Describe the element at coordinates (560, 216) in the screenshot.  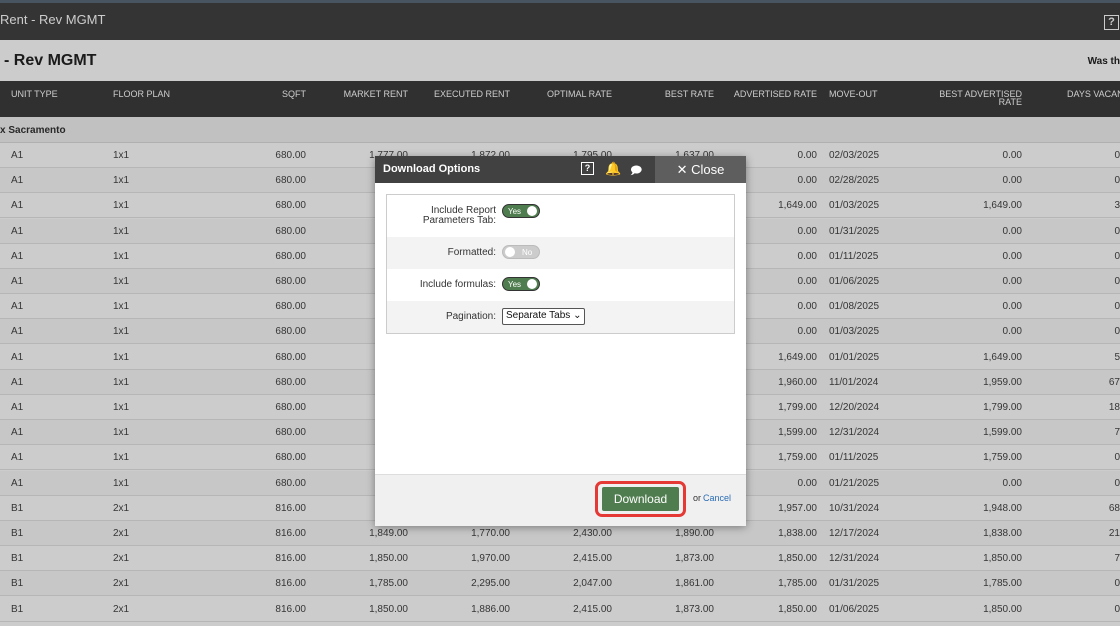
I see `option-params-tab: Include Report Parameters Tab: Yes` at that location.